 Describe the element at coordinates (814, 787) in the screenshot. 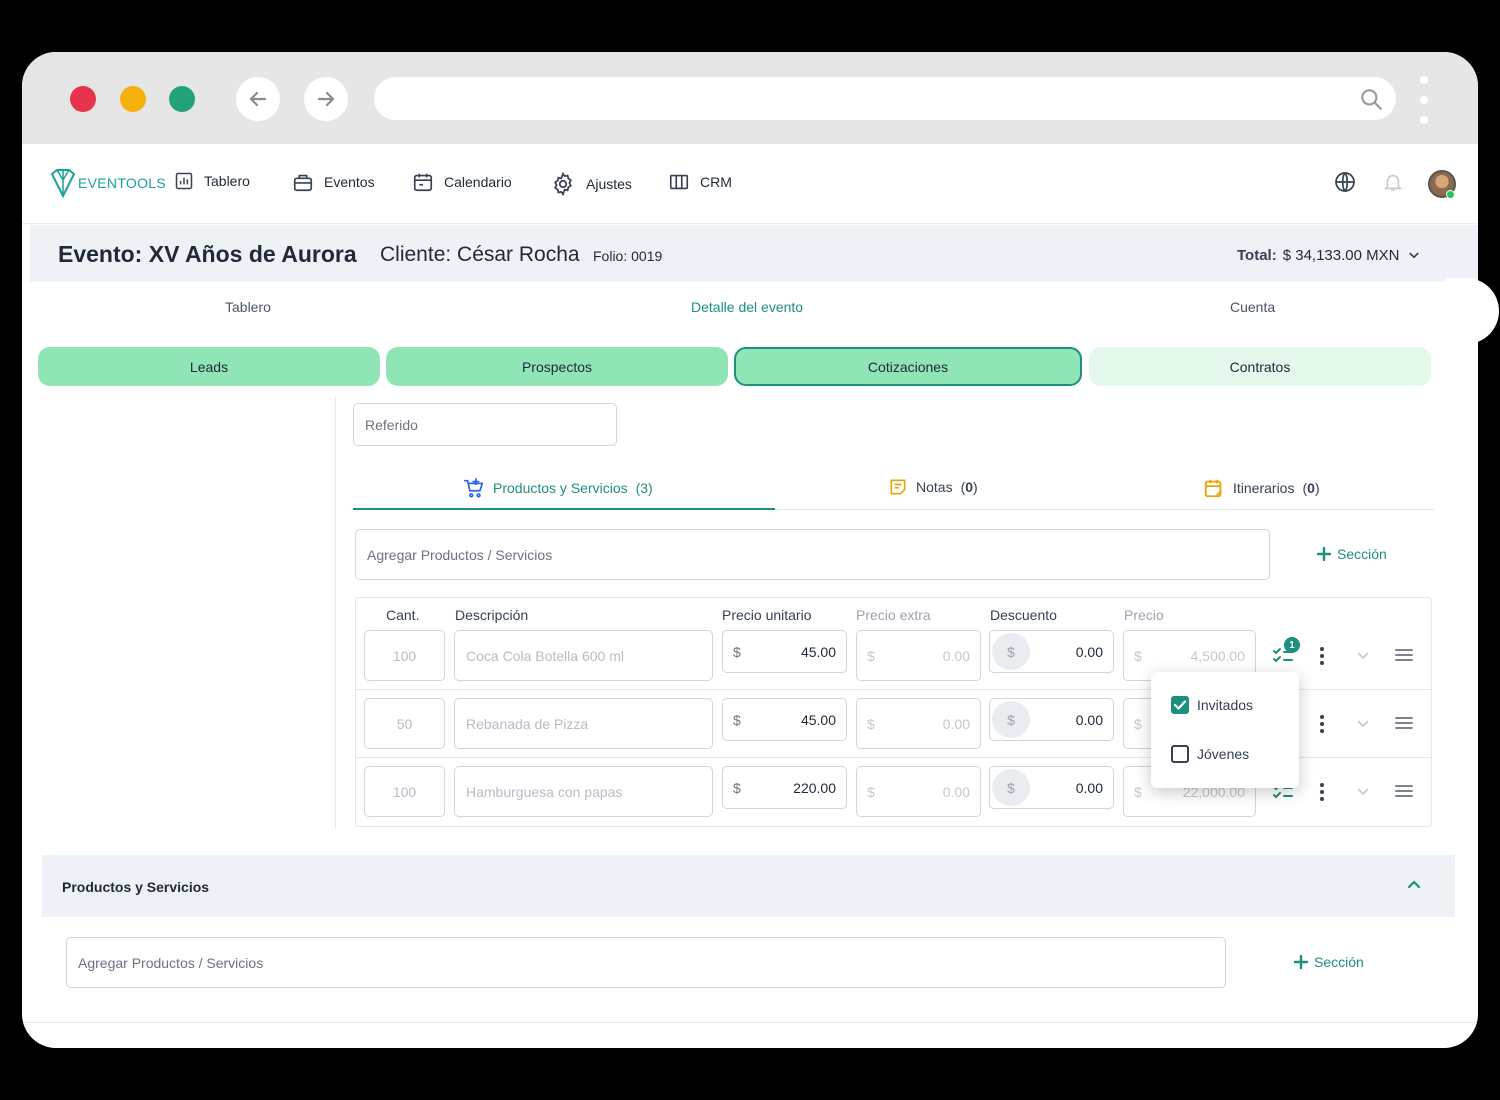

I see `unit-price-value: 220.00` at that location.